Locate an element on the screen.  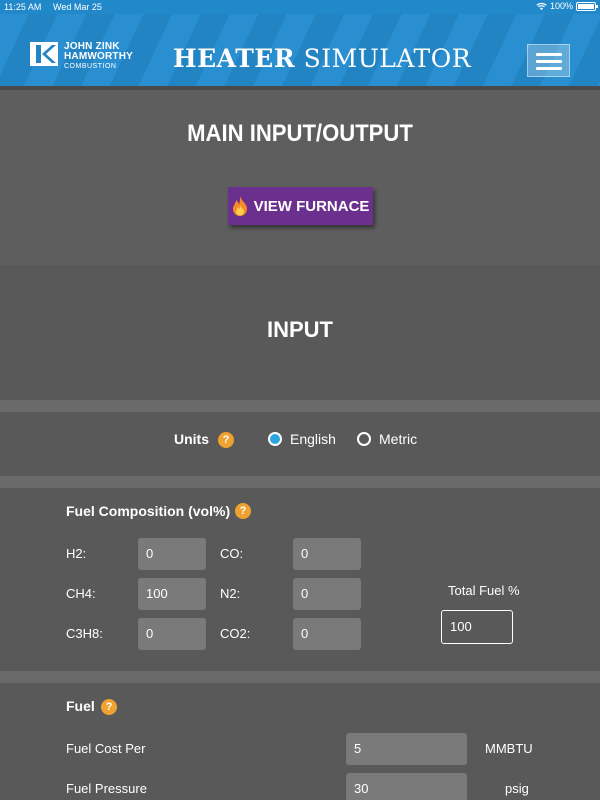
flame-icon is located at coordinates (239, 206).